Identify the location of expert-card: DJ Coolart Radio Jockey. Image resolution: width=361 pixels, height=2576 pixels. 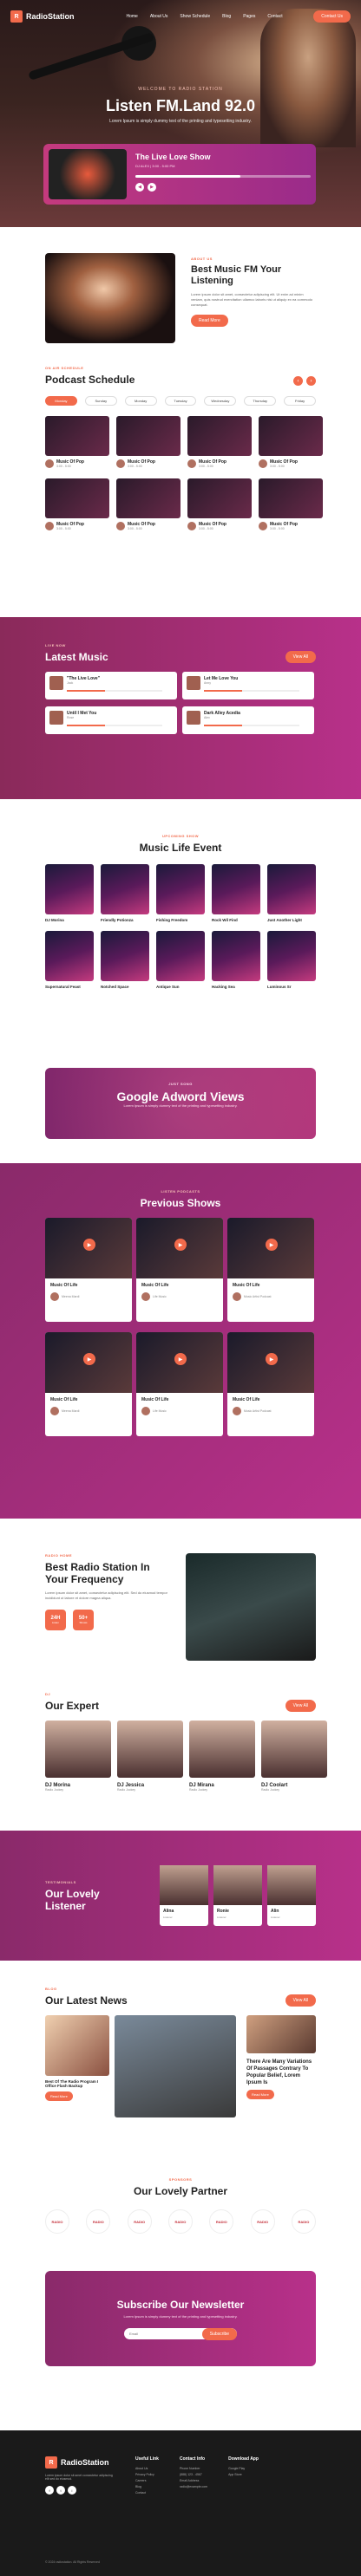
(294, 1756).